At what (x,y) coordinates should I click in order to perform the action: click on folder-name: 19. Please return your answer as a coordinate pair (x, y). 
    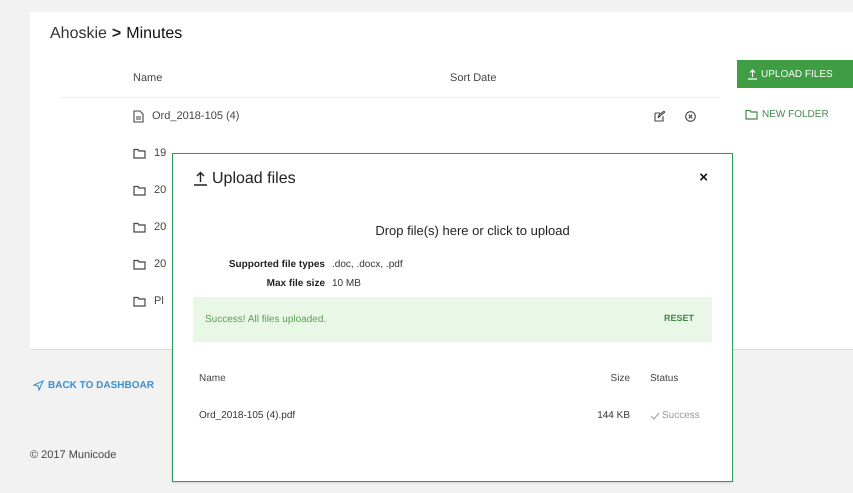
    Looking at the image, I should click on (160, 153).